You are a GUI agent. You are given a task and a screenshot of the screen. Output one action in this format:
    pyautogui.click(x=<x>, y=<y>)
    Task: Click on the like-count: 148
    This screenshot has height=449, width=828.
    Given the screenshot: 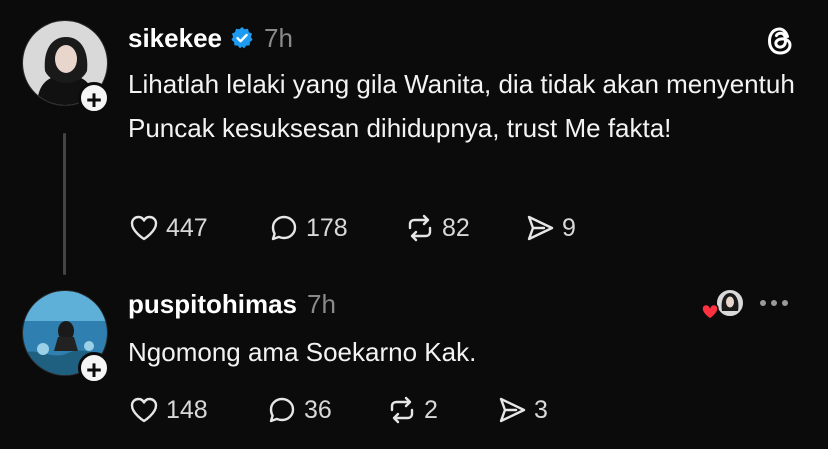 What is the action you would take?
    pyautogui.click(x=187, y=409)
    